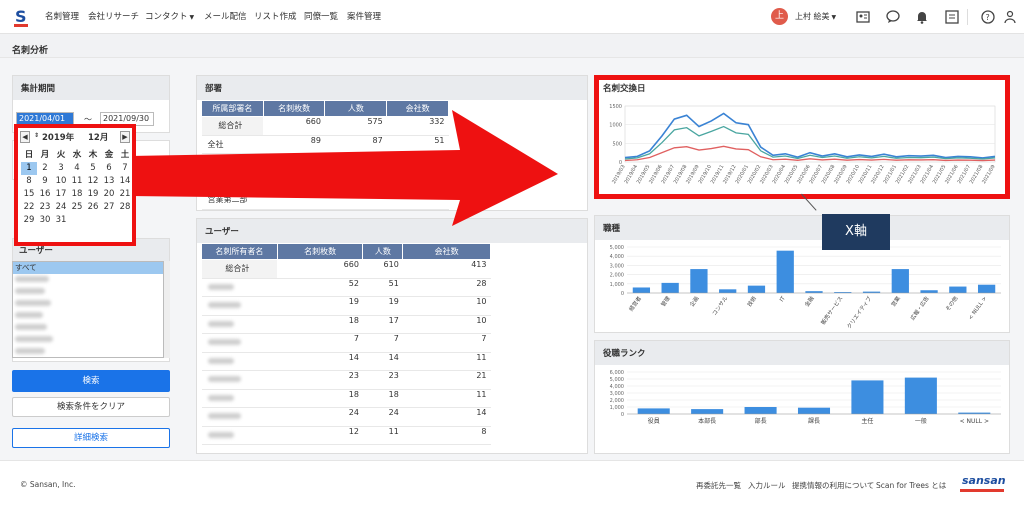 This screenshot has height=506, width=1024. I want to click on nav-mail-delivery: メール配信, so click(225, 16).